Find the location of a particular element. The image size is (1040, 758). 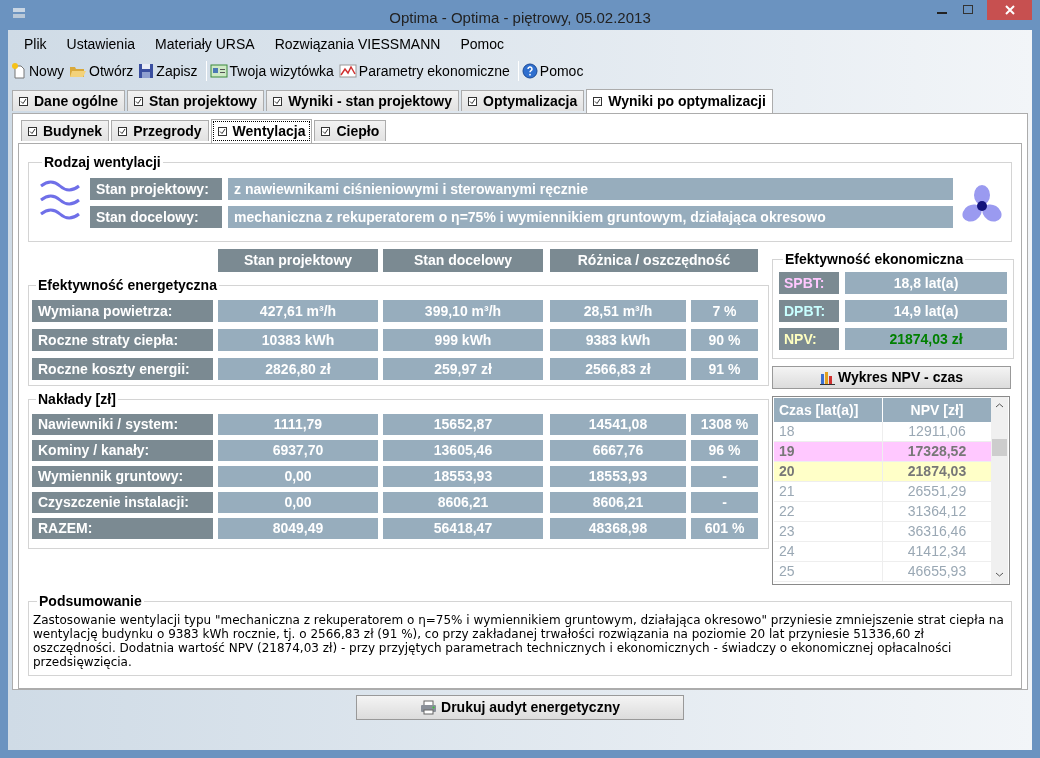

toolbar-button: Twoja wizytówka is located at coordinates (271, 71).